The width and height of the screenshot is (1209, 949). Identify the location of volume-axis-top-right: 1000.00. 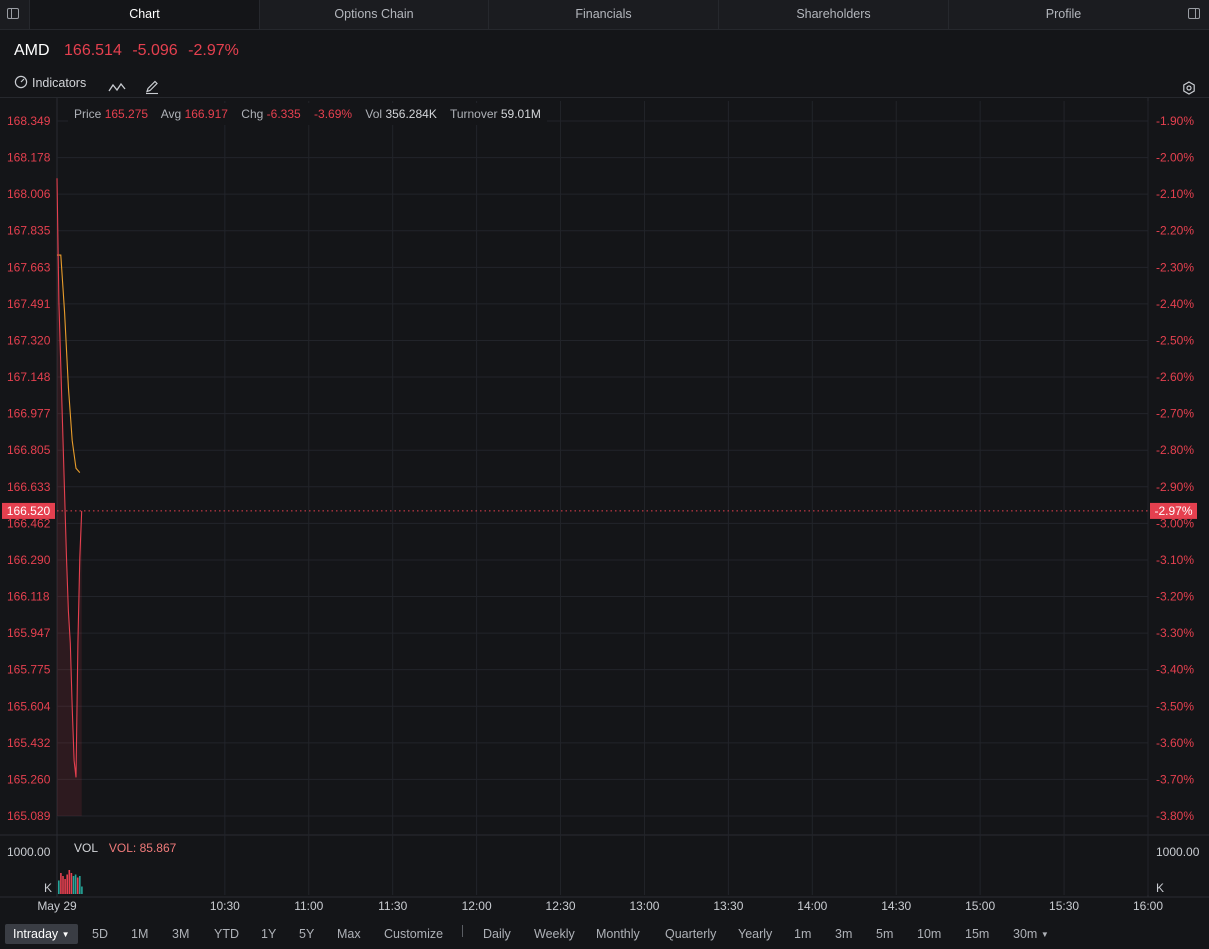
(1178, 852).